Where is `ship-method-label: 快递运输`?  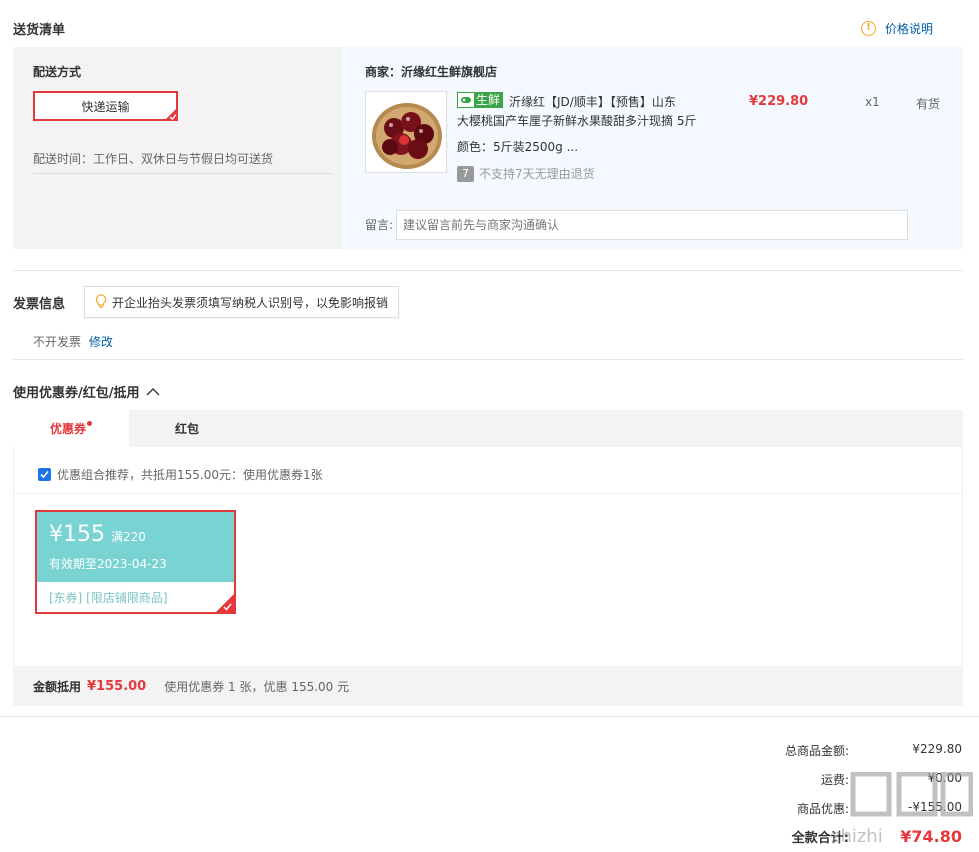
ship-method-label: 快递运输 is located at coordinates (105, 106).